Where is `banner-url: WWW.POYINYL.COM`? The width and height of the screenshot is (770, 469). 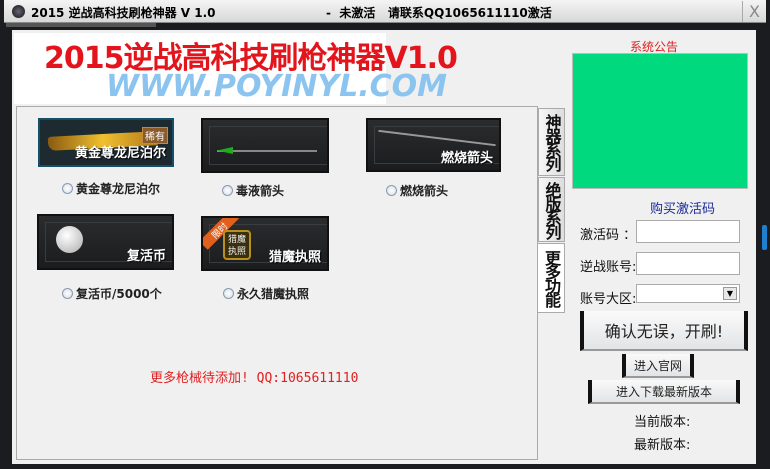
banner-url: WWW.POYINYL.COM is located at coordinates (276, 86).